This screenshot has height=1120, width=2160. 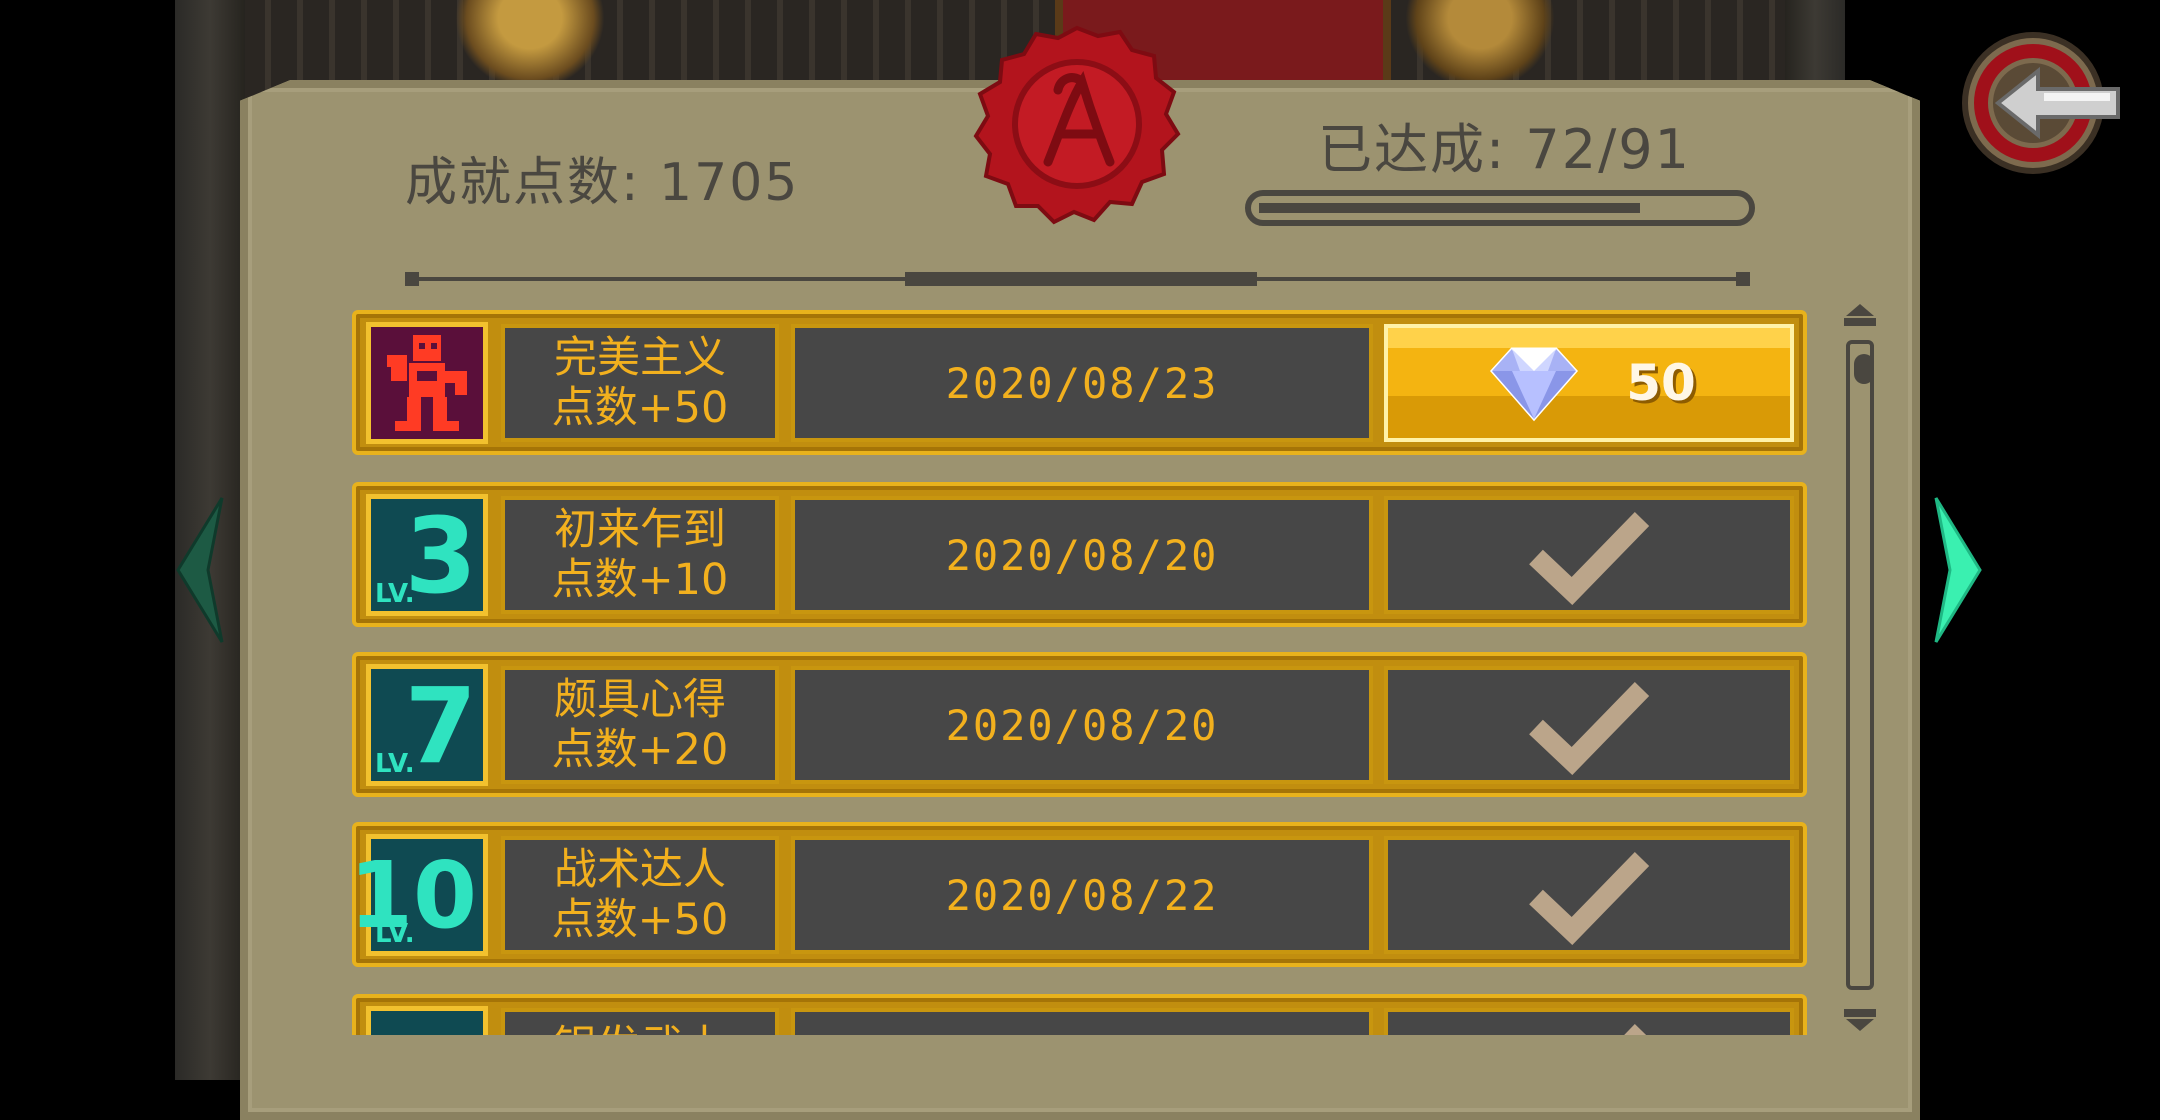 I want to click on scroll-track, so click(x=1860, y=665).